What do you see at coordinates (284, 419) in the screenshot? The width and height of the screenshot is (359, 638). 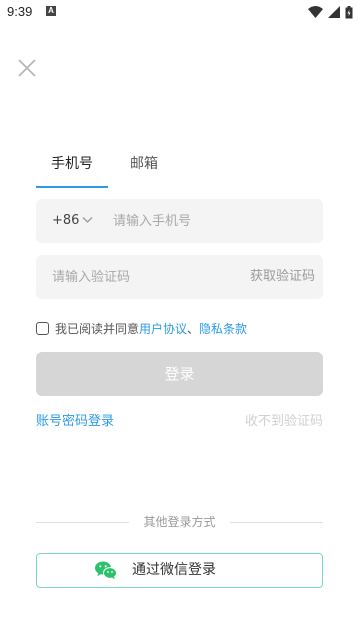 I see `no-code-link: 收不到验证码` at bounding box center [284, 419].